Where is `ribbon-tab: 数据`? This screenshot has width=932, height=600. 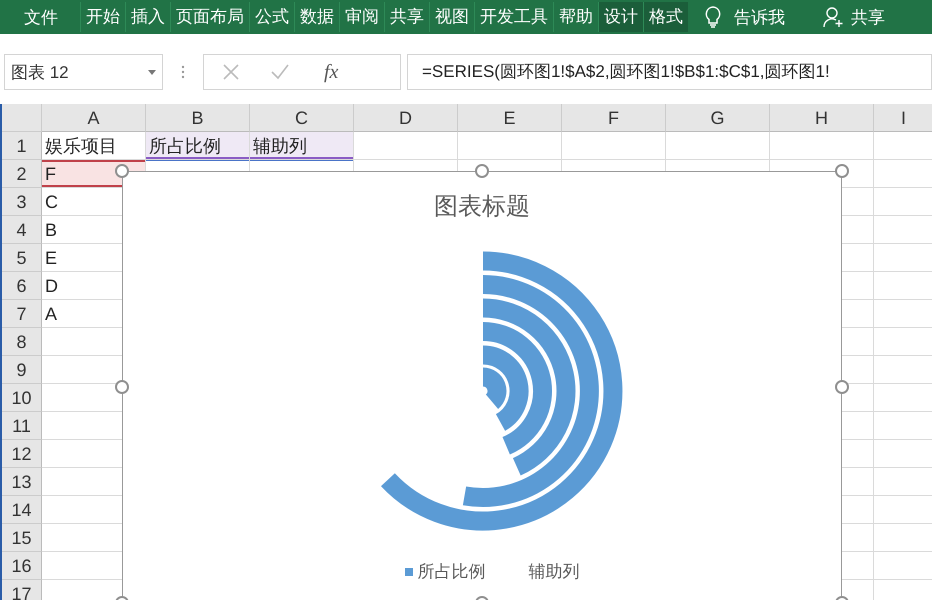
ribbon-tab: 数据 is located at coordinates (316, 17).